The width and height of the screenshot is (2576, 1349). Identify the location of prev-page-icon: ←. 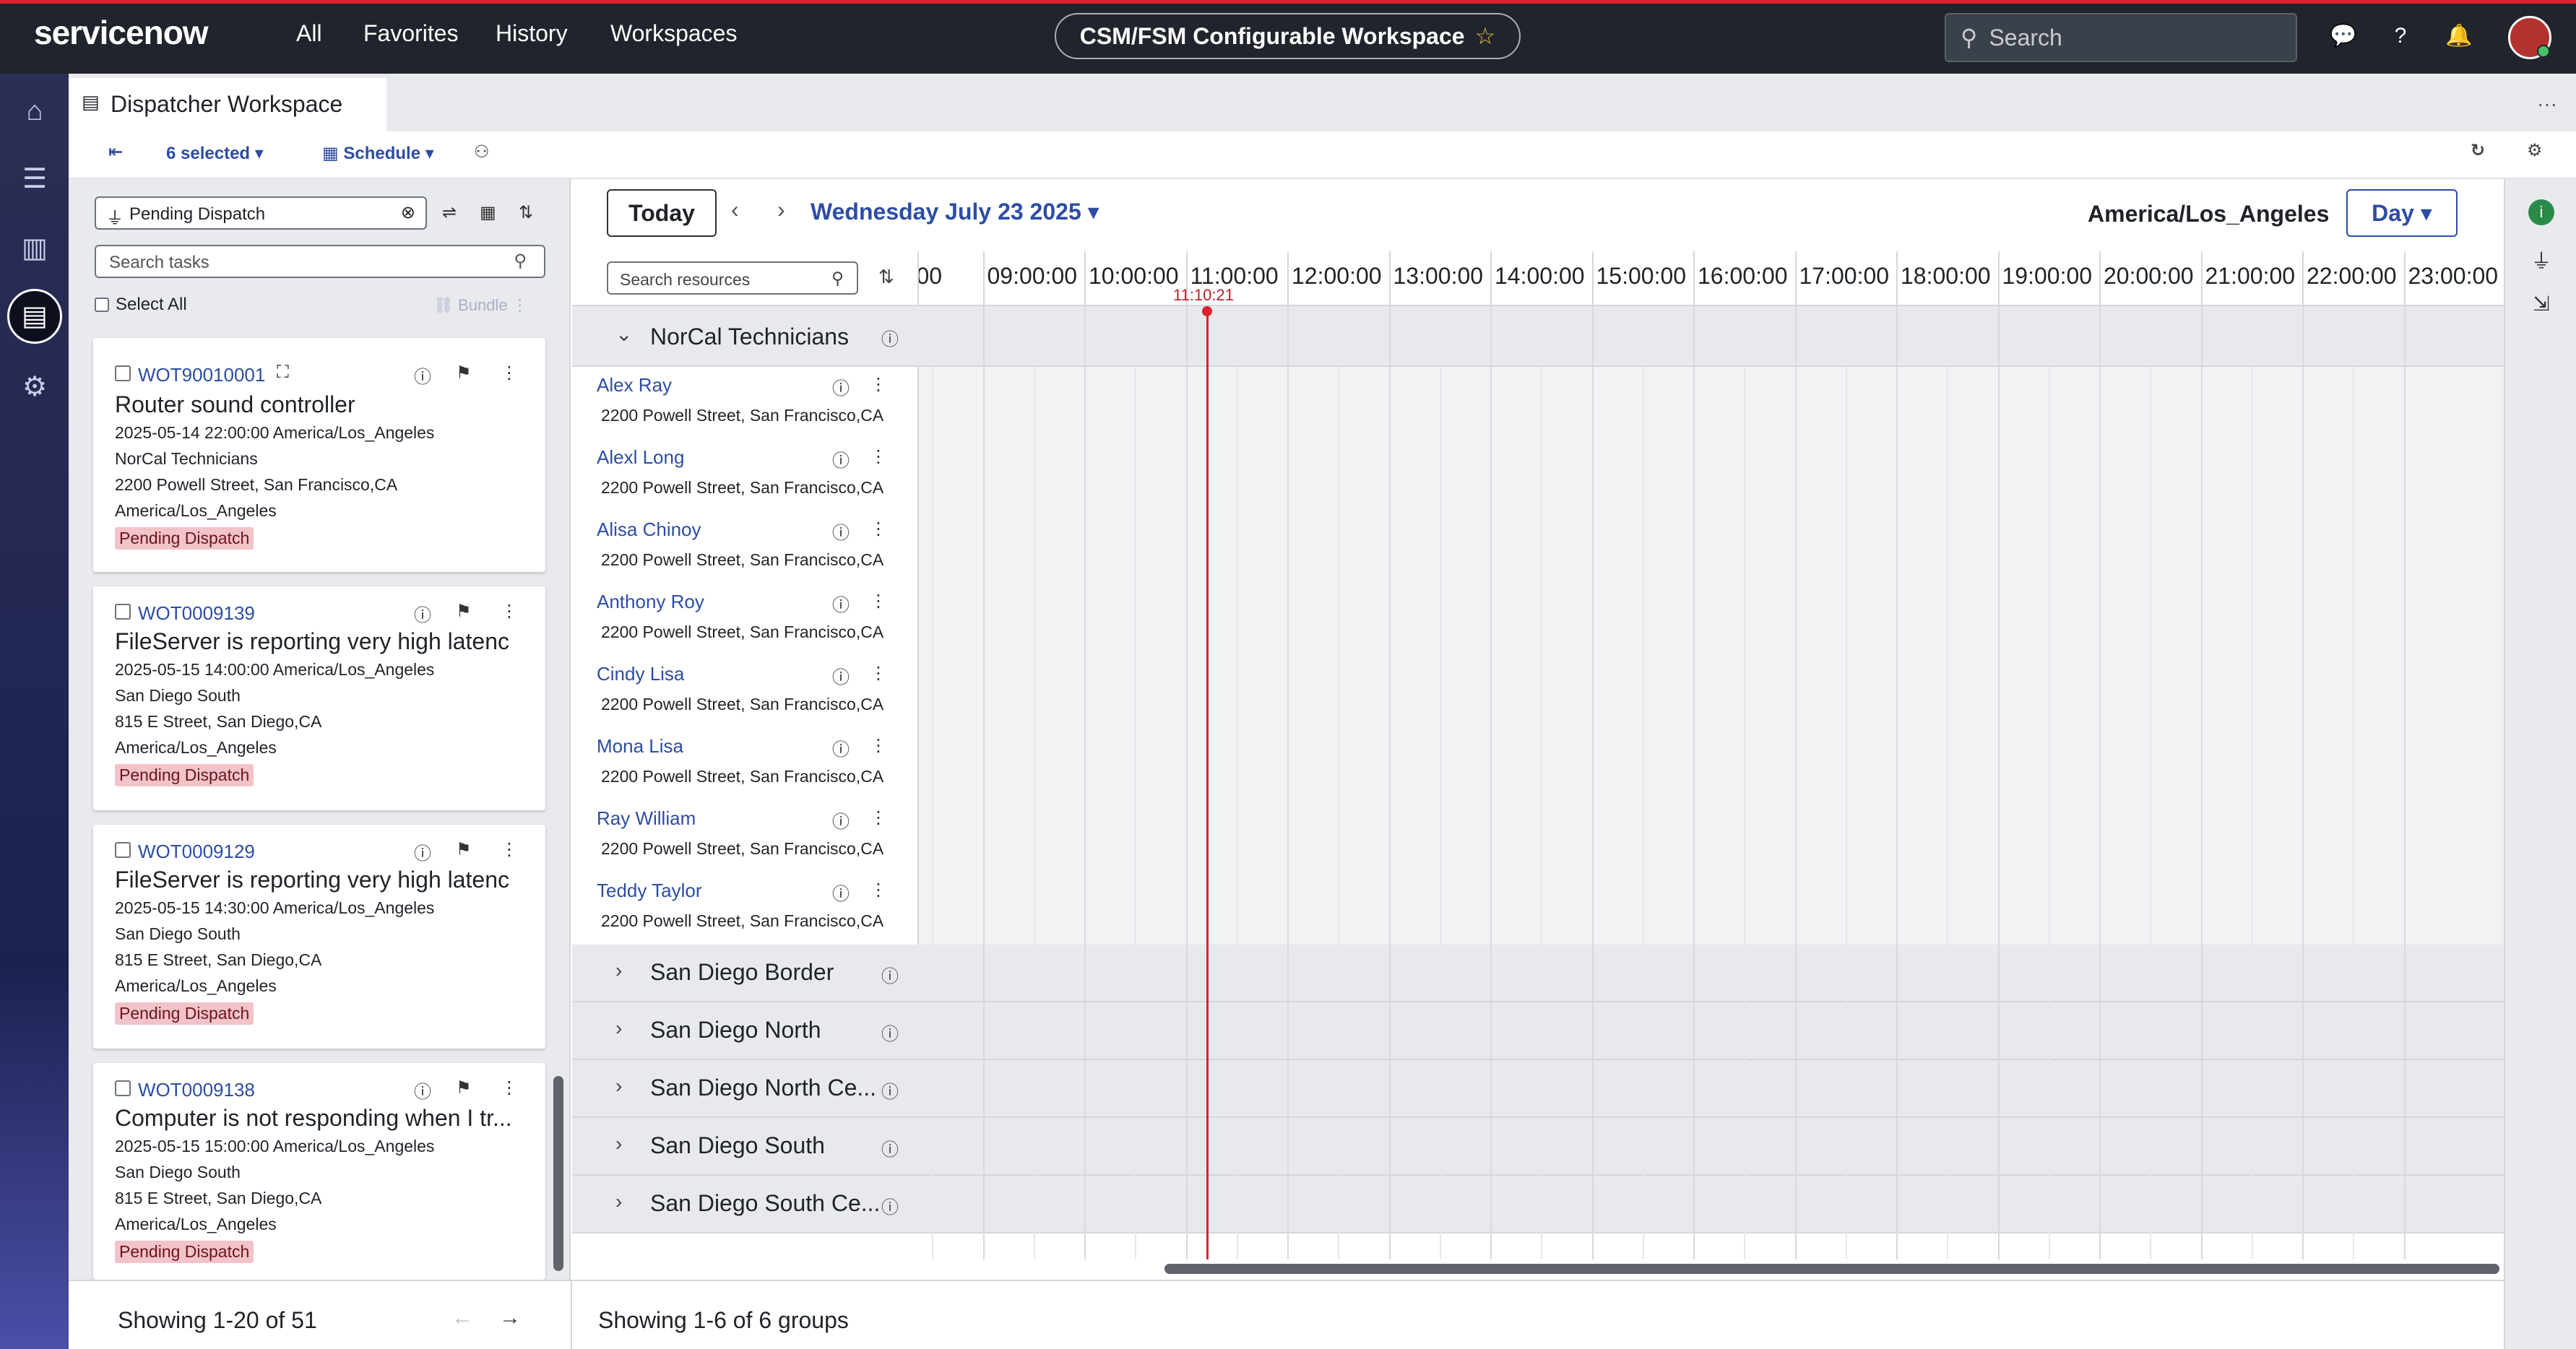
(462, 1318).